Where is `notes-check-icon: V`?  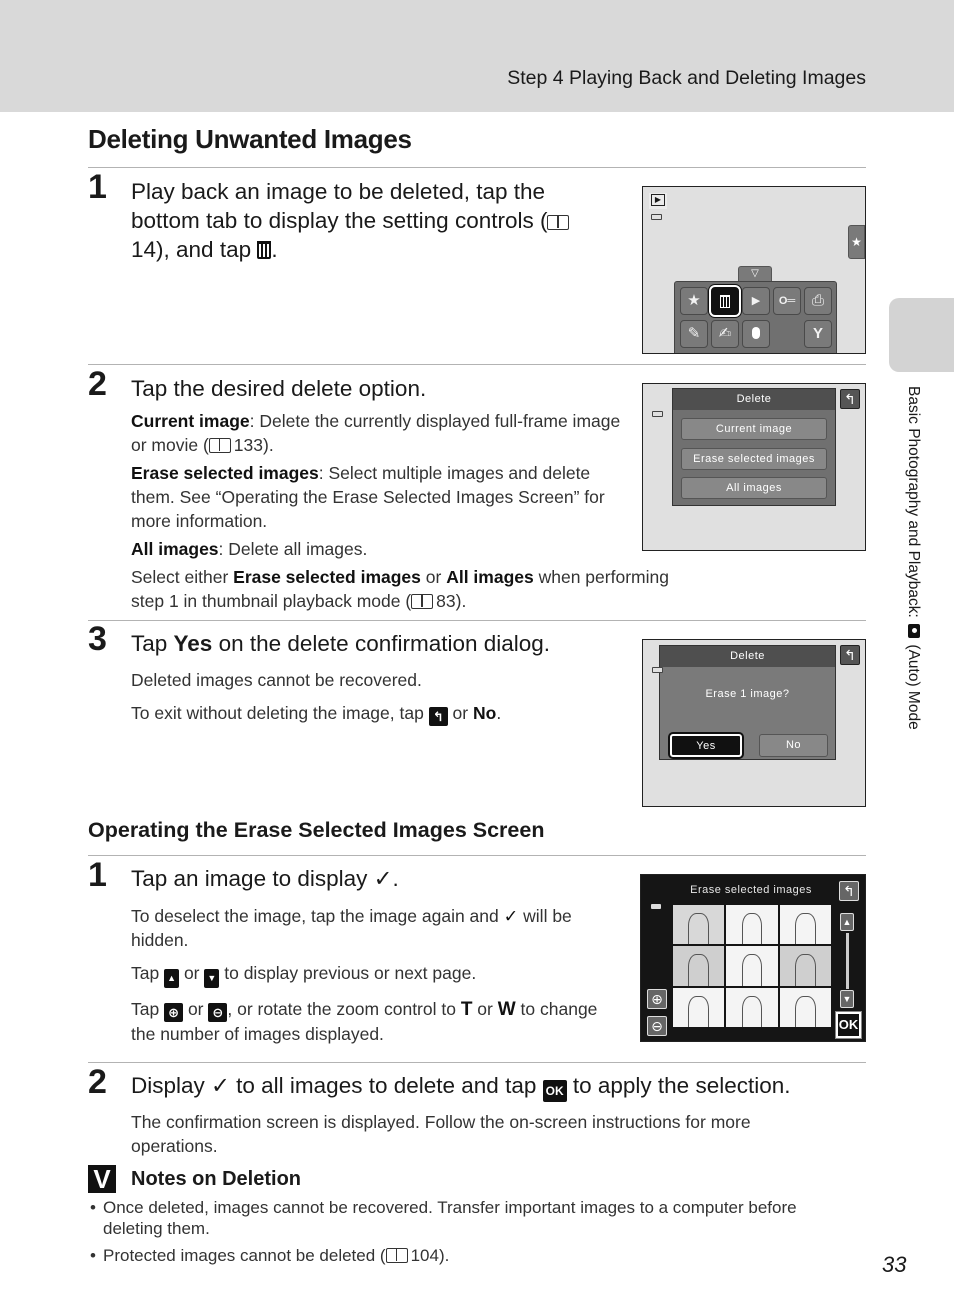
notes-check-icon: V is located at coordinates (102, 1179).